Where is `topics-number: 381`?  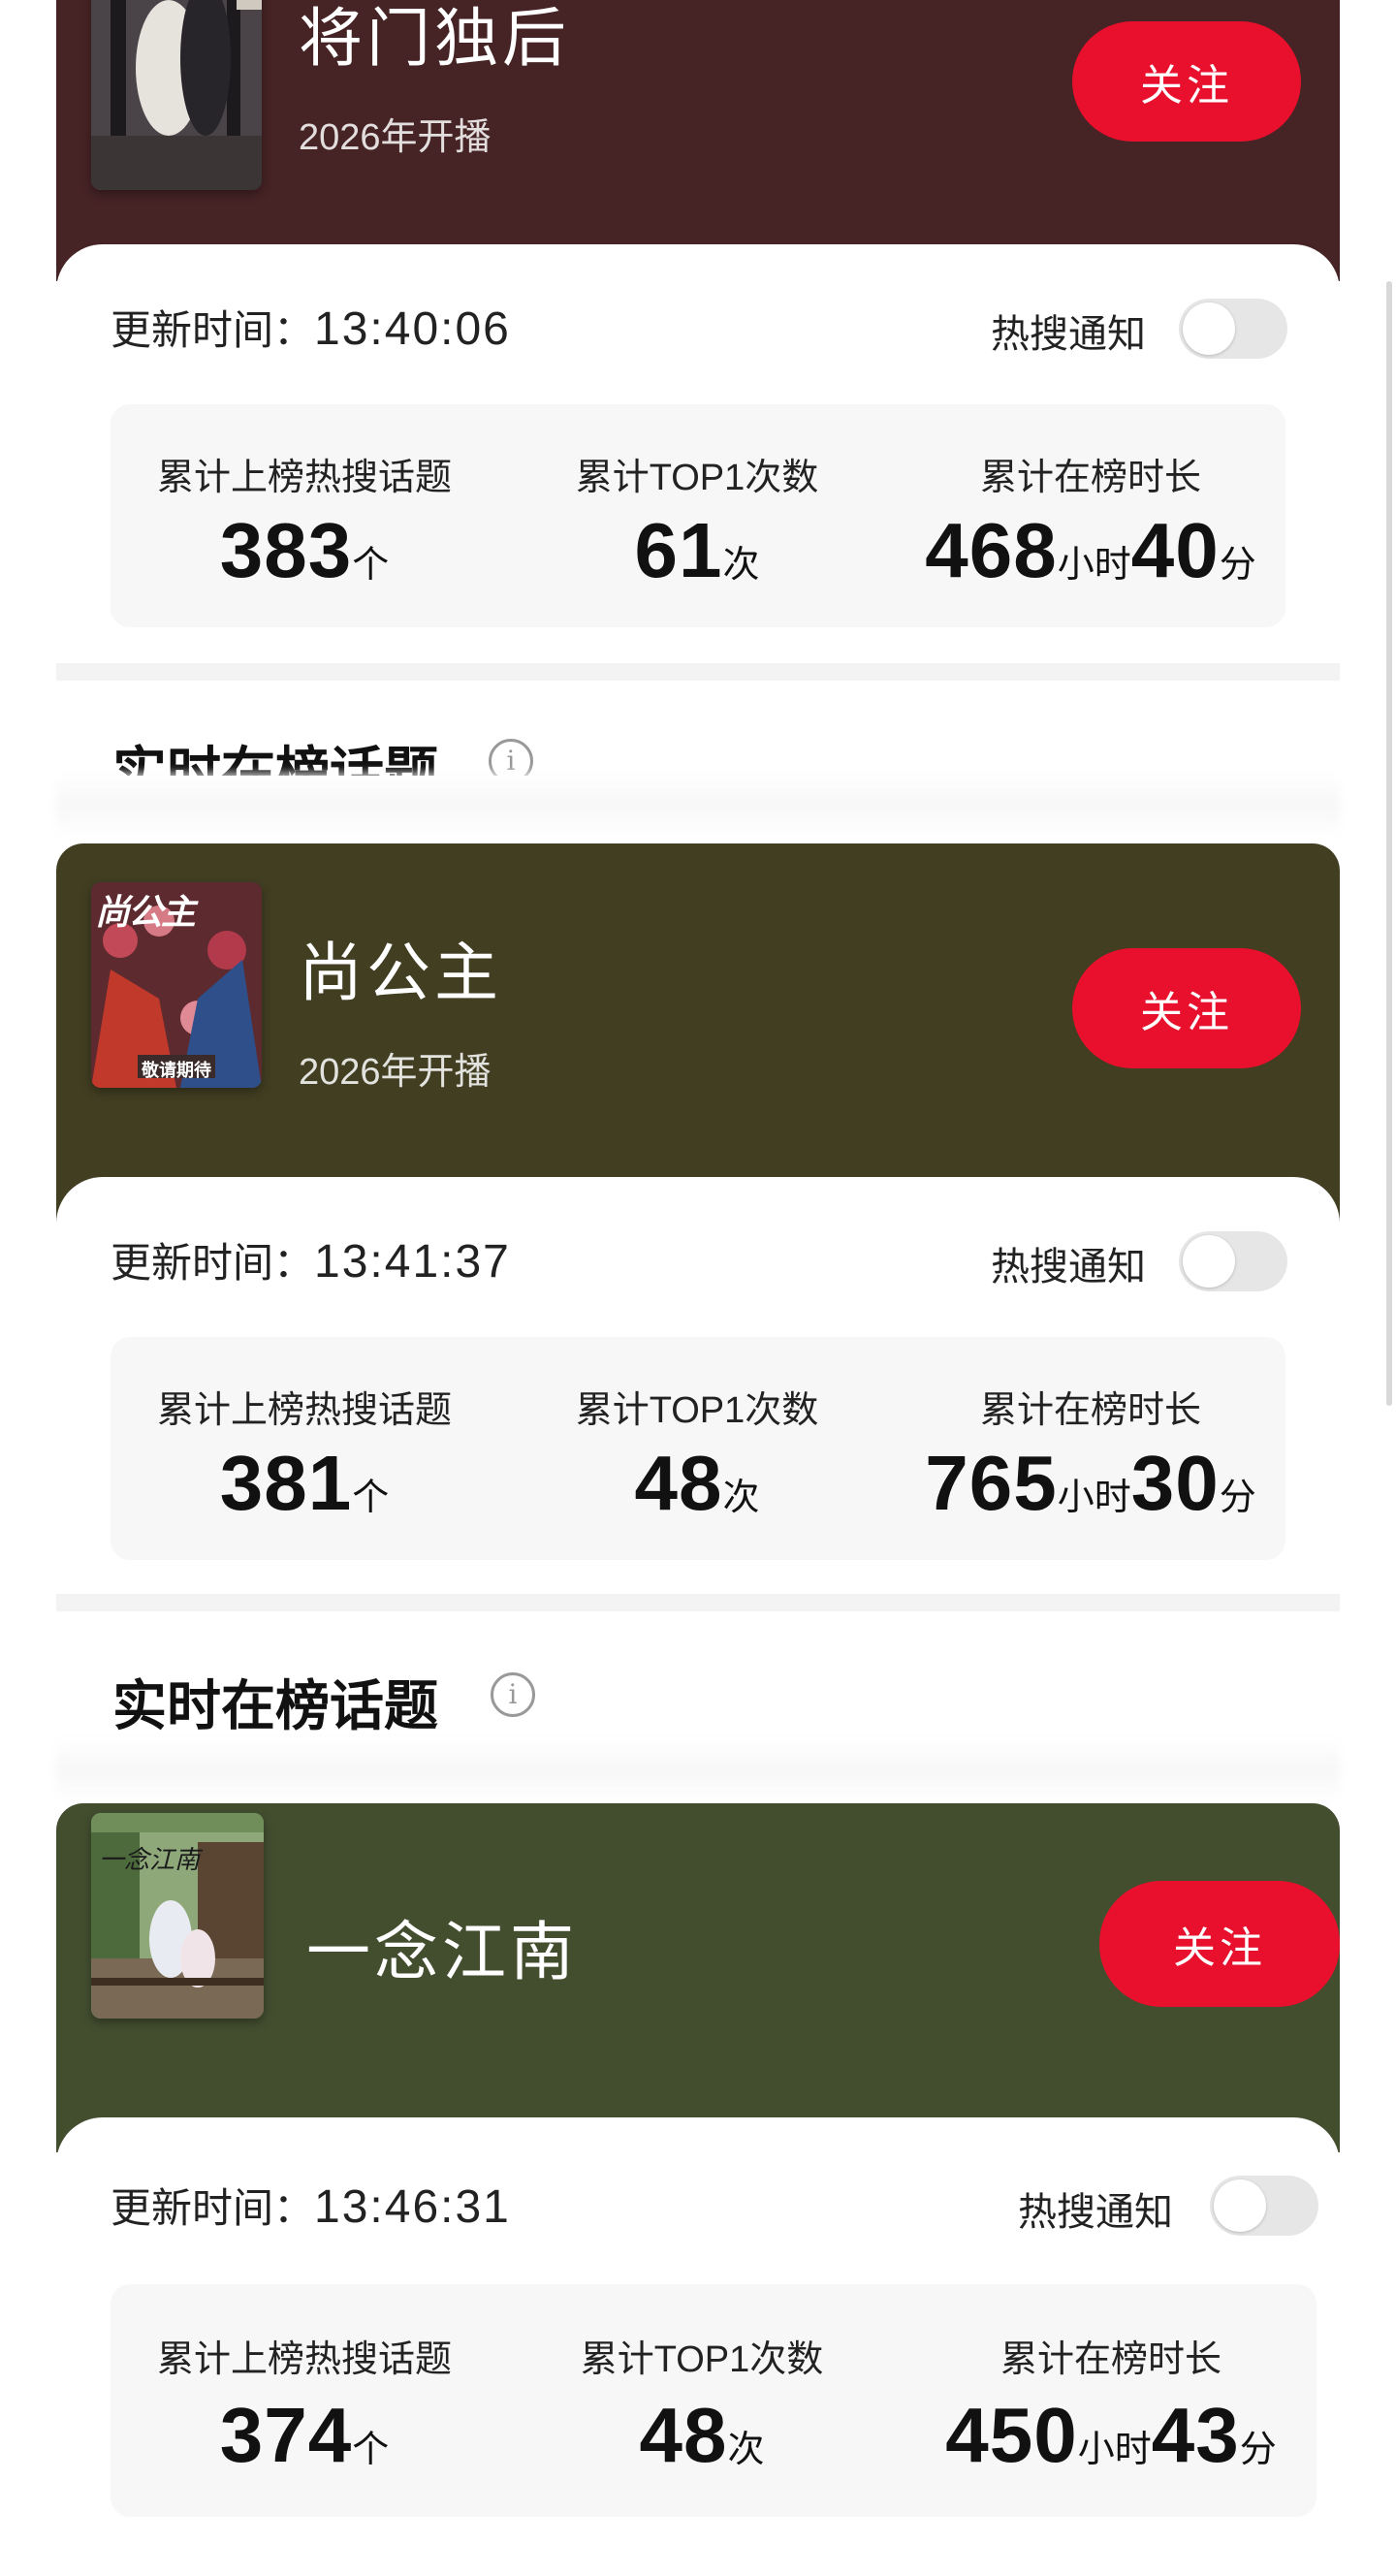 topics-number: 381 is located at coordinates (286, 1483).